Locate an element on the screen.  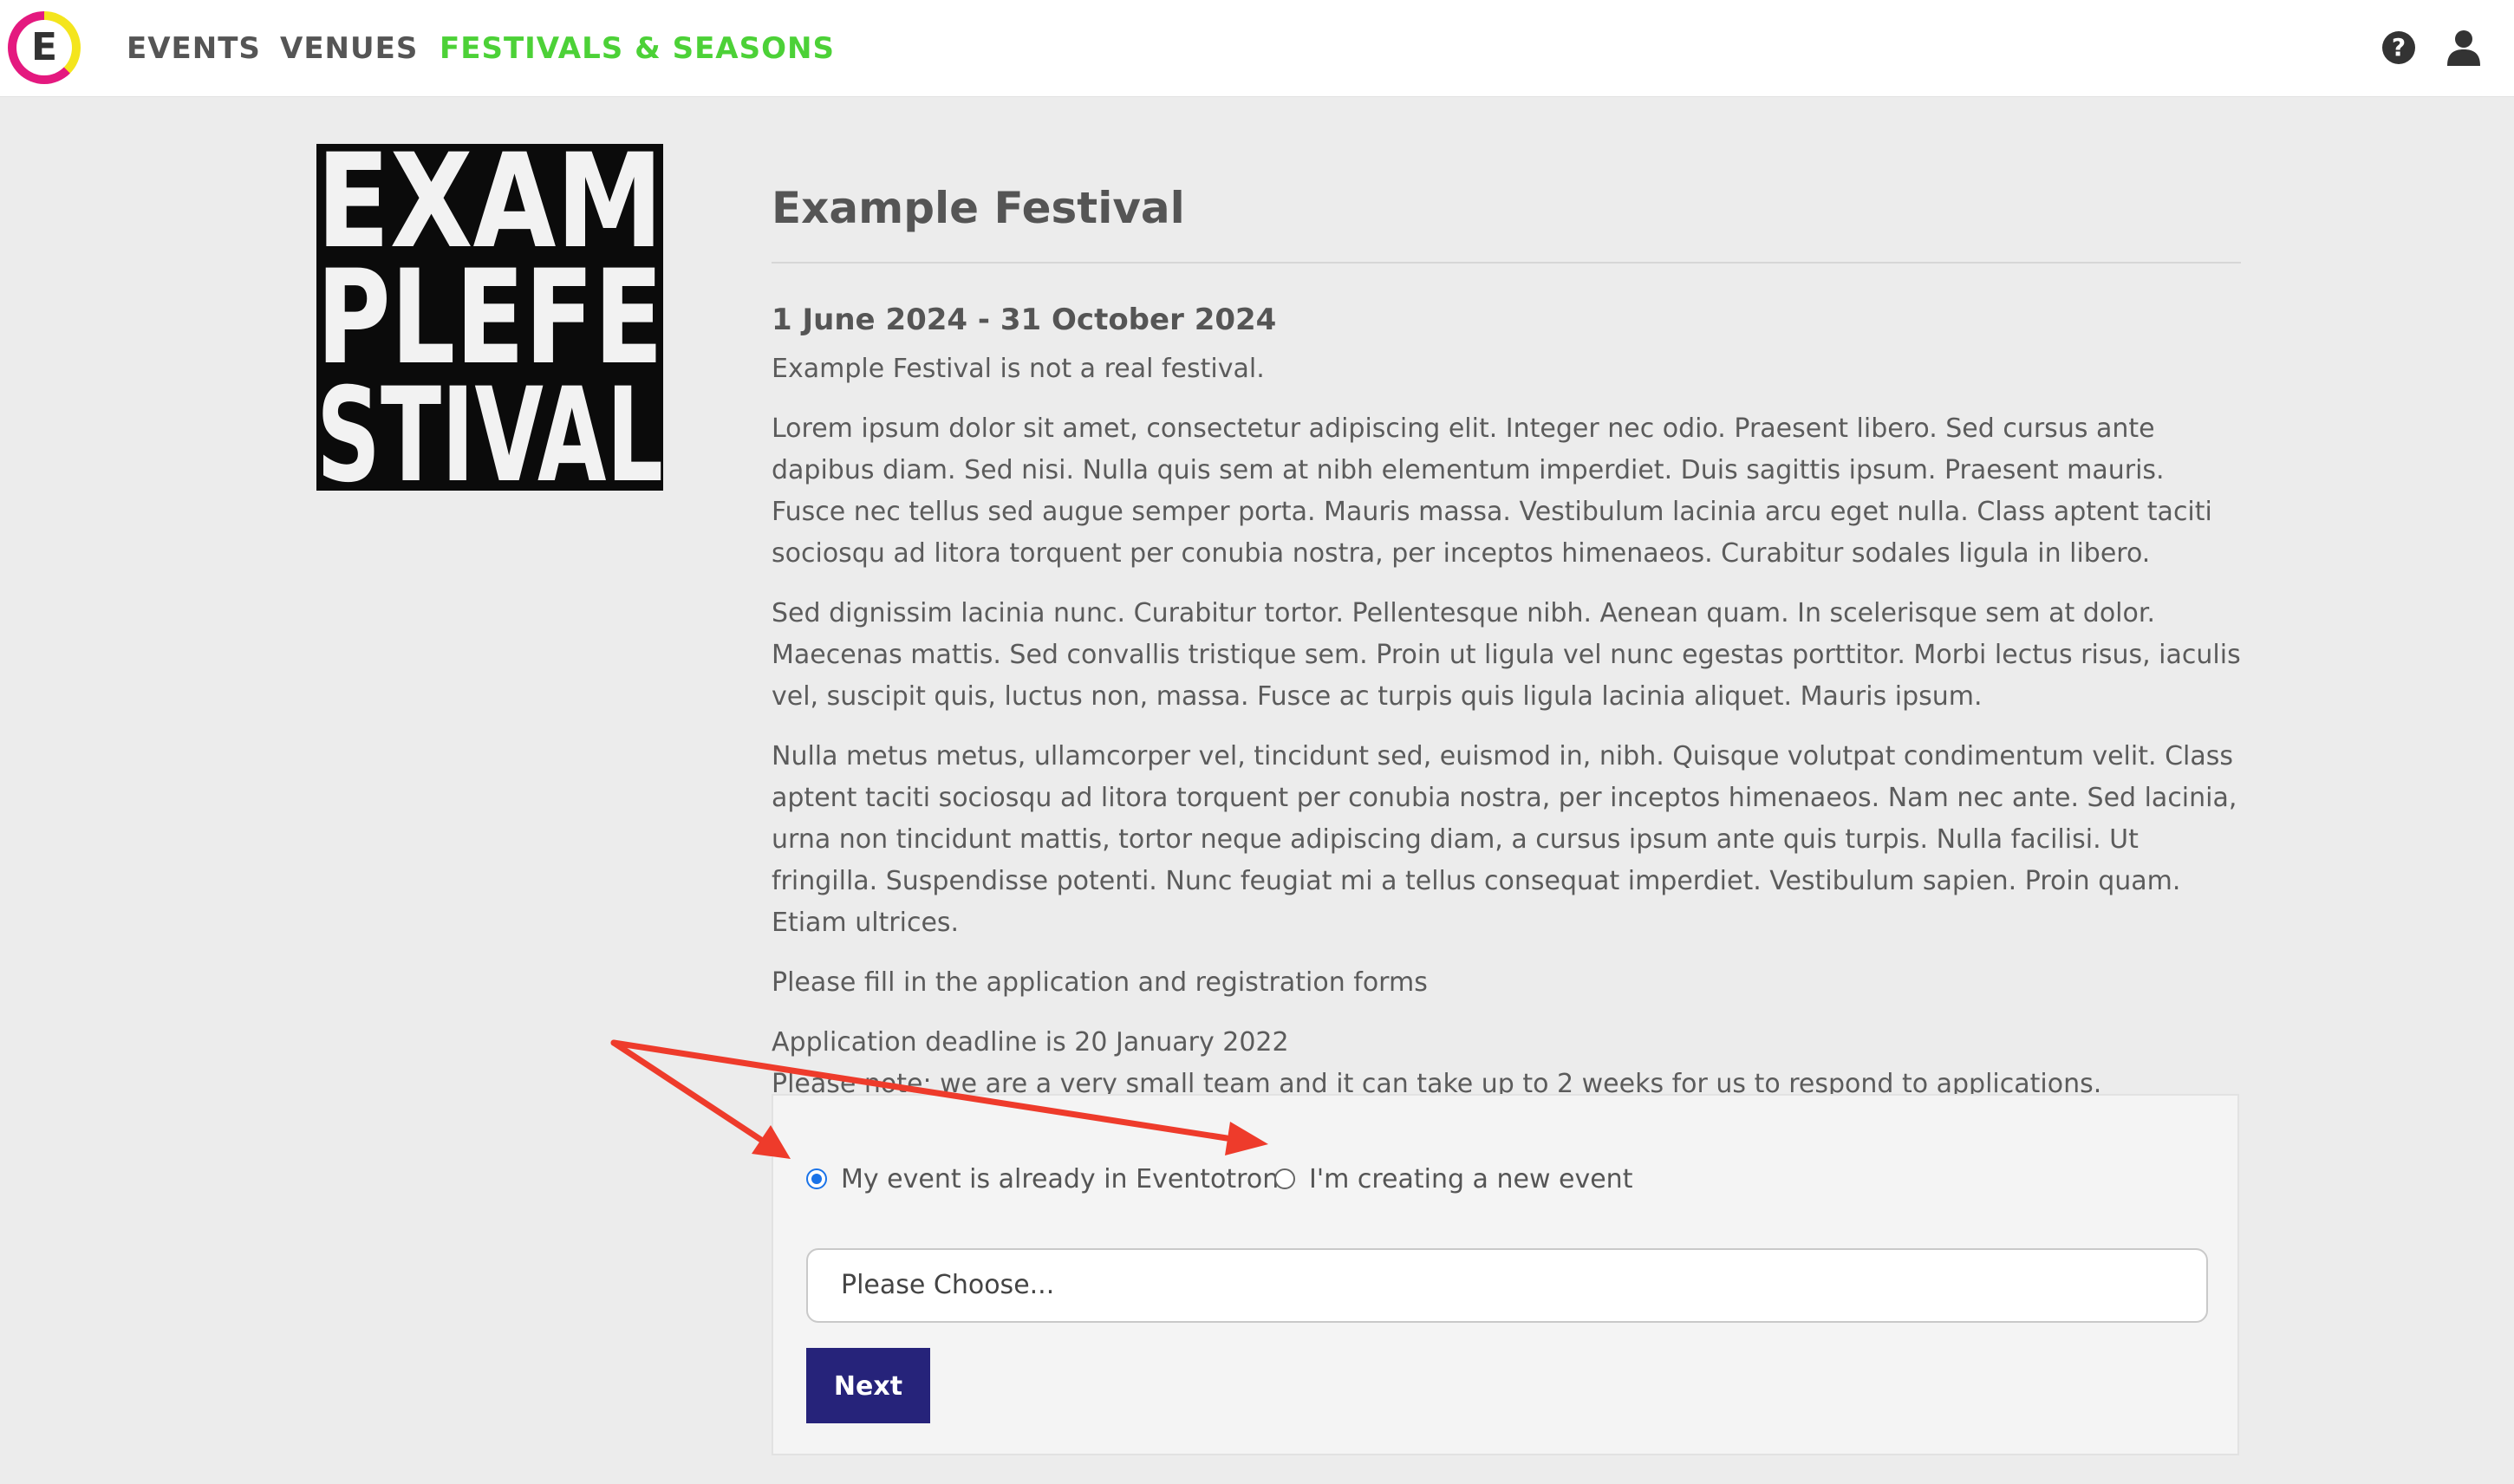
radio-new-event-label: I'm creating a new event is located at coordinates (1470, 1179).